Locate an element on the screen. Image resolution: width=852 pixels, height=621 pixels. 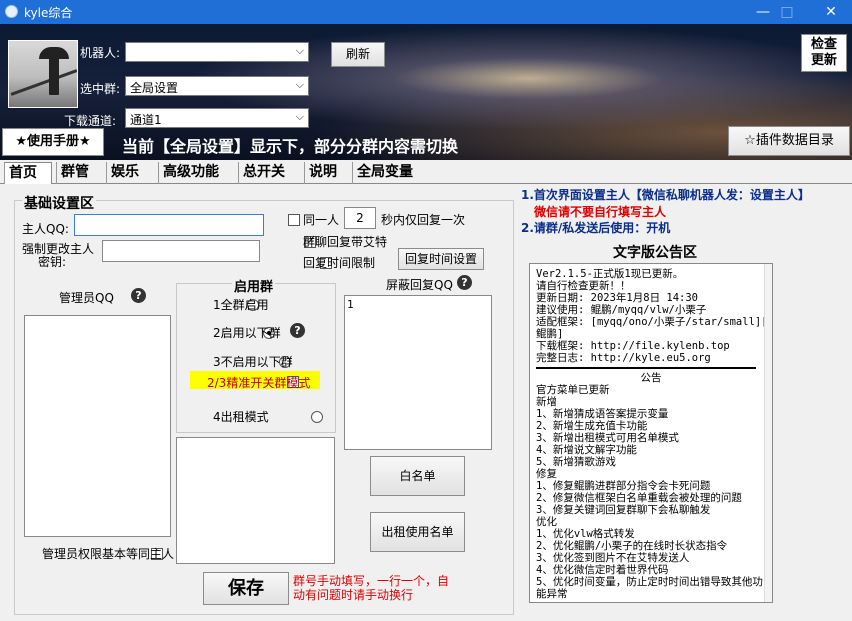
group-reply-label: 群聊回复带艾特 is located at coordinates (345, 242).